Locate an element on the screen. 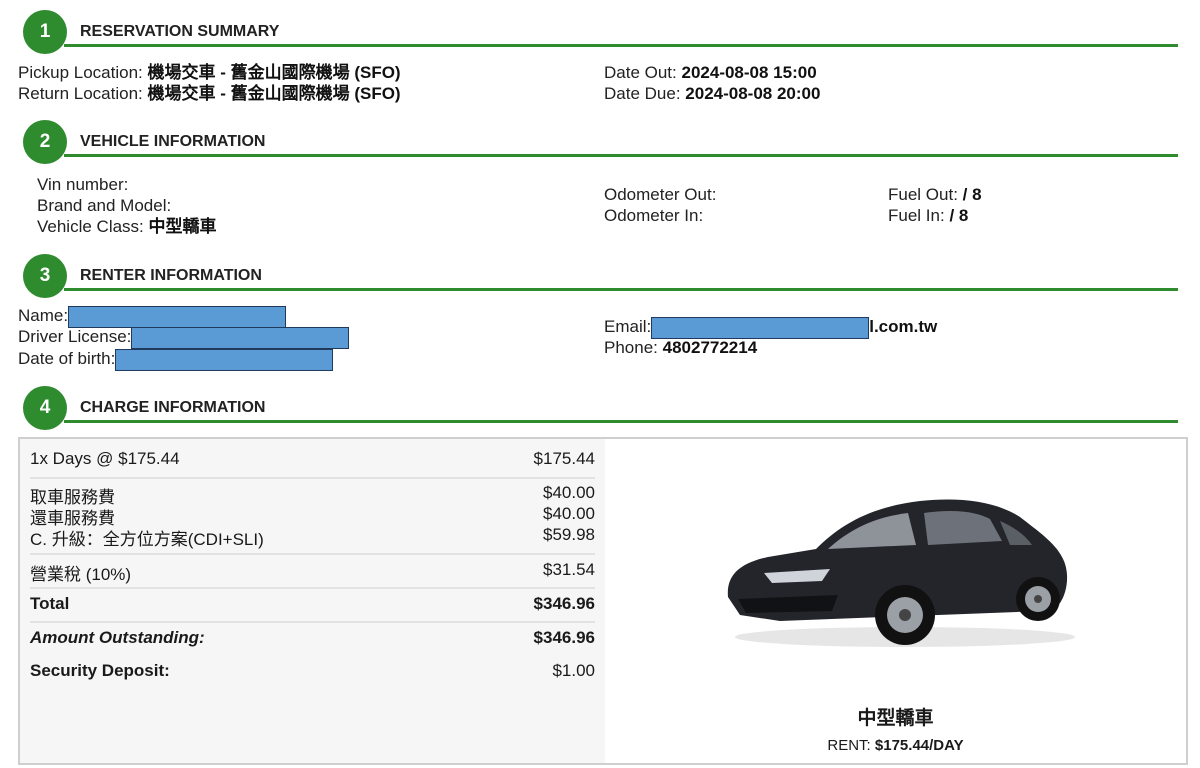  charge-label: Total is located at coordinates (50, 603).